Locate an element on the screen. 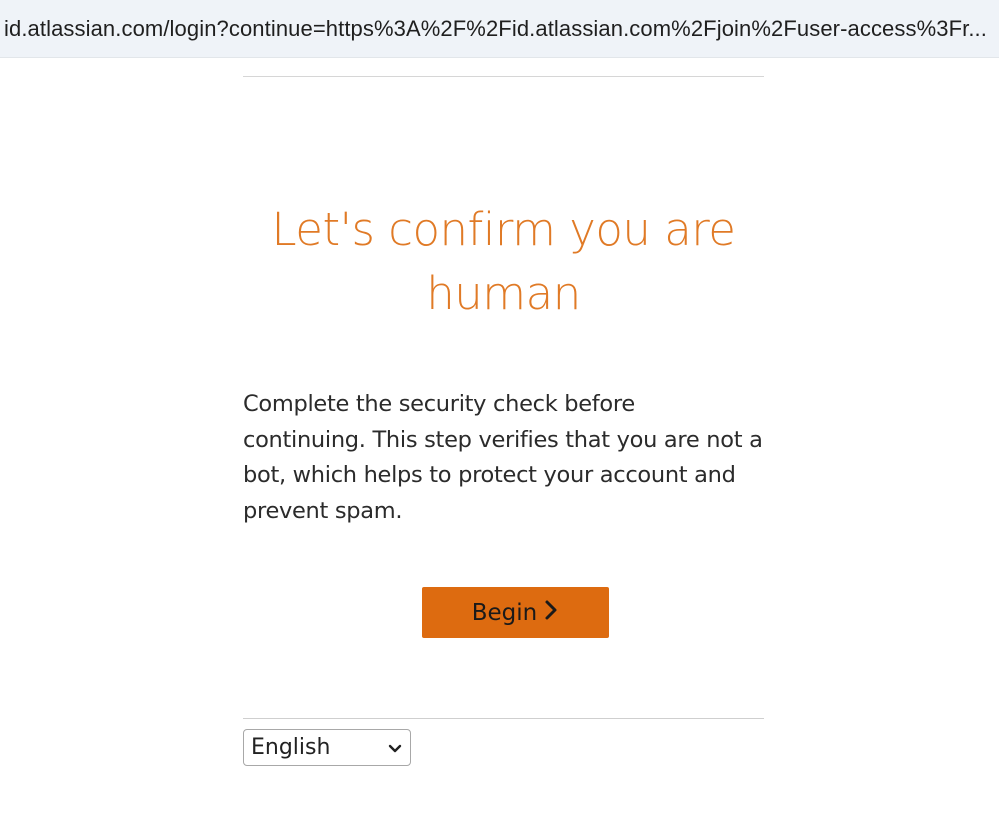 The width and height of the screenshot is (999, 820). top-divider is located at coordinates (503, 76).